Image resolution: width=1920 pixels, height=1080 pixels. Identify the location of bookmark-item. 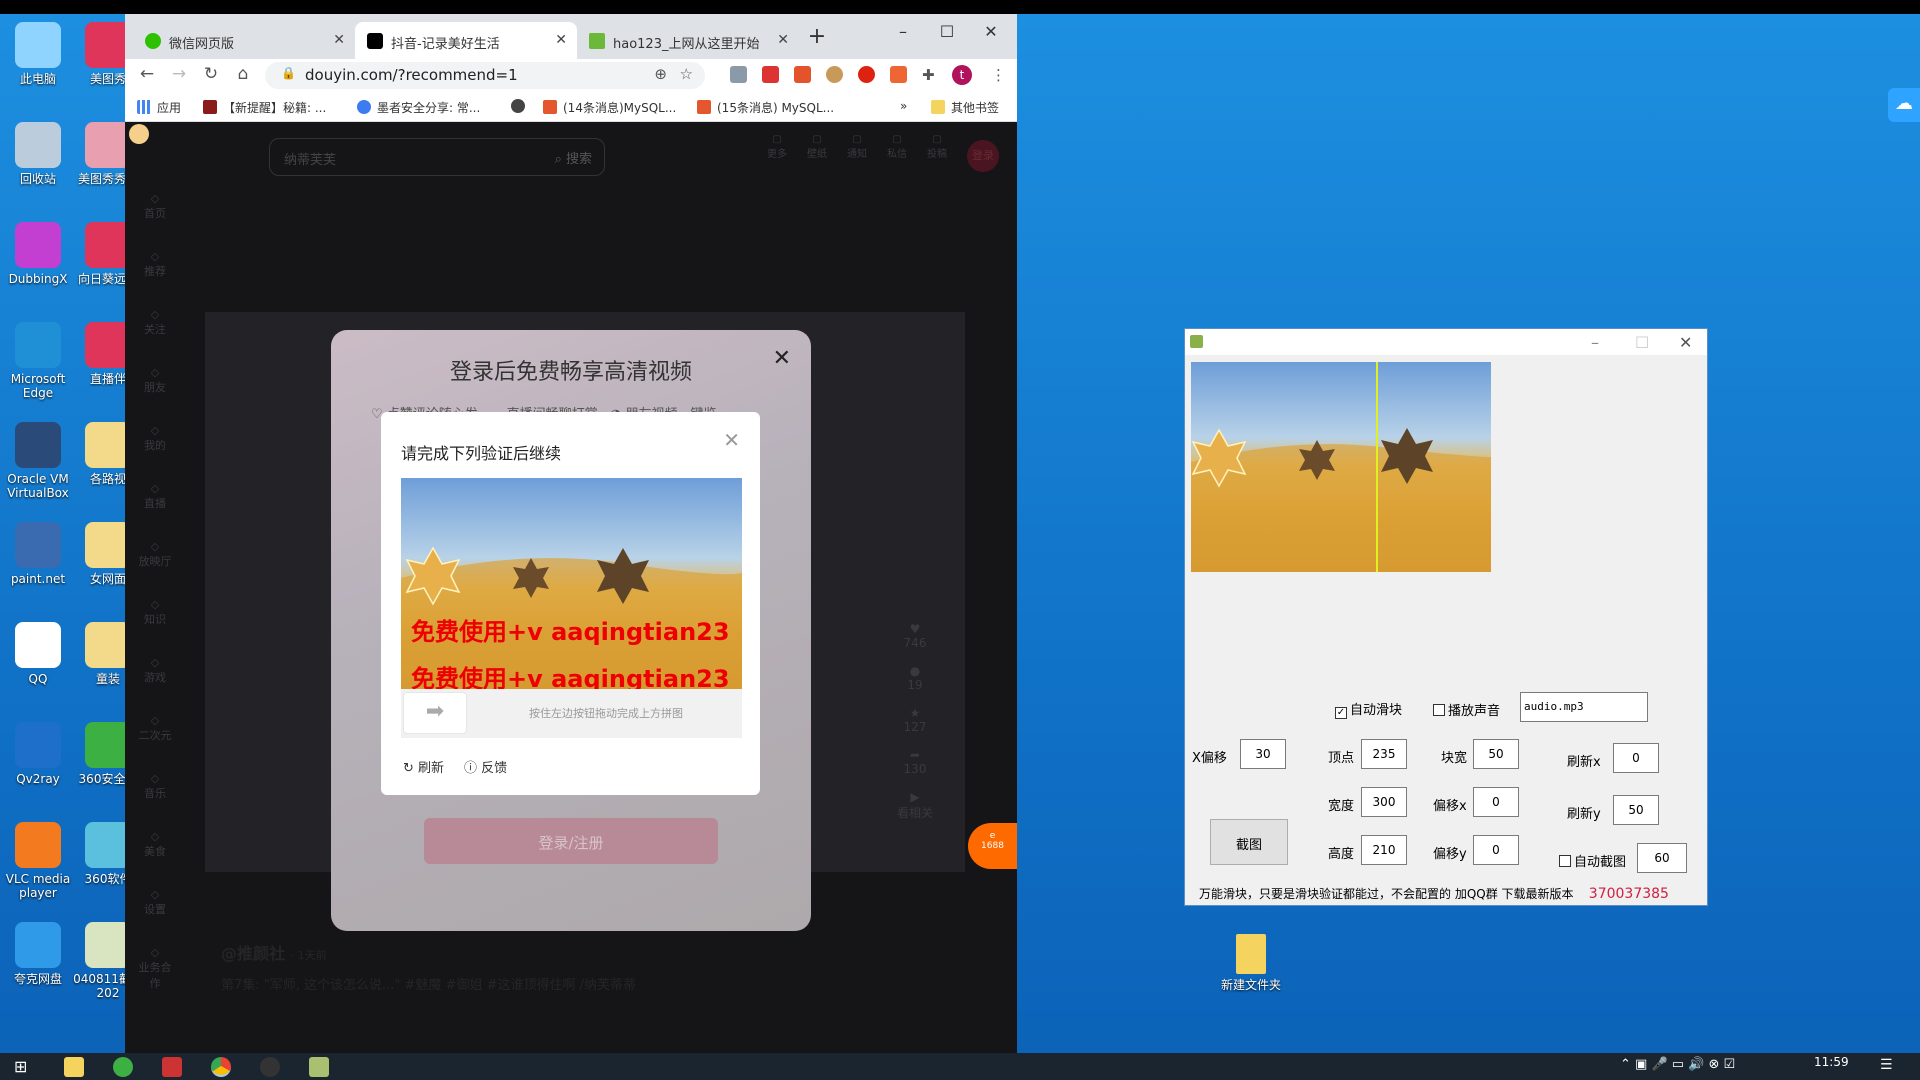
(521, 106).